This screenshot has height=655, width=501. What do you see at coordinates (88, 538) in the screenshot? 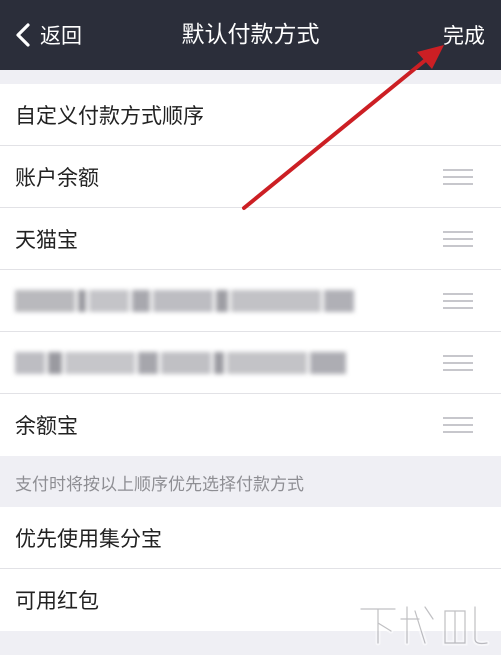
I see `option-label: 优先使用集分宝` at bounding box center [88, 538].